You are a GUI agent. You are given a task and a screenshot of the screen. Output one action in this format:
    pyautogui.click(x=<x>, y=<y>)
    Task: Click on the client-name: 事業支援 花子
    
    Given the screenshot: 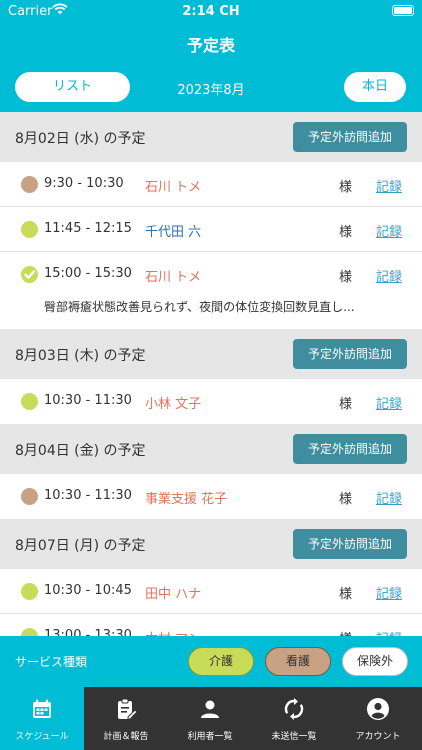 What is the action you would take?
    pyautogui.click(x=186, y=499)
    